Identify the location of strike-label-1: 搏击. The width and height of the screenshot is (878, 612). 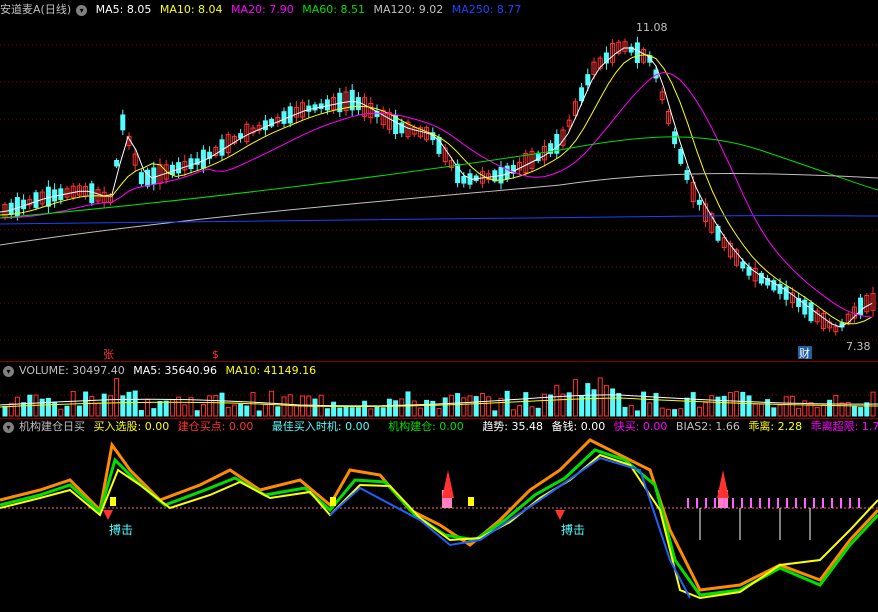
(121, 530).